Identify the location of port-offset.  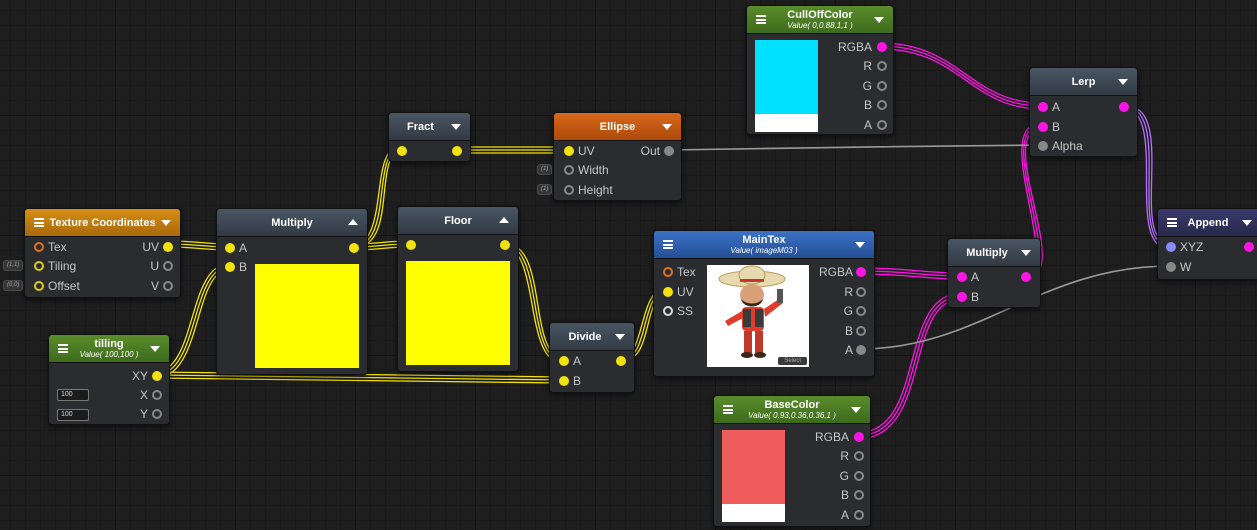
(39, 286).